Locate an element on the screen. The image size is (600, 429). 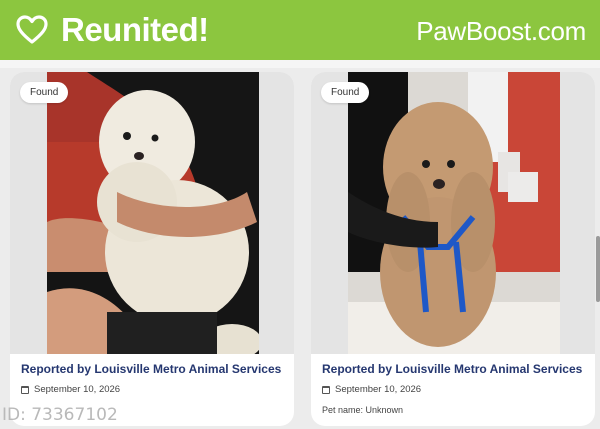
scrollbar-thumb is located at coordinates (598, 269).